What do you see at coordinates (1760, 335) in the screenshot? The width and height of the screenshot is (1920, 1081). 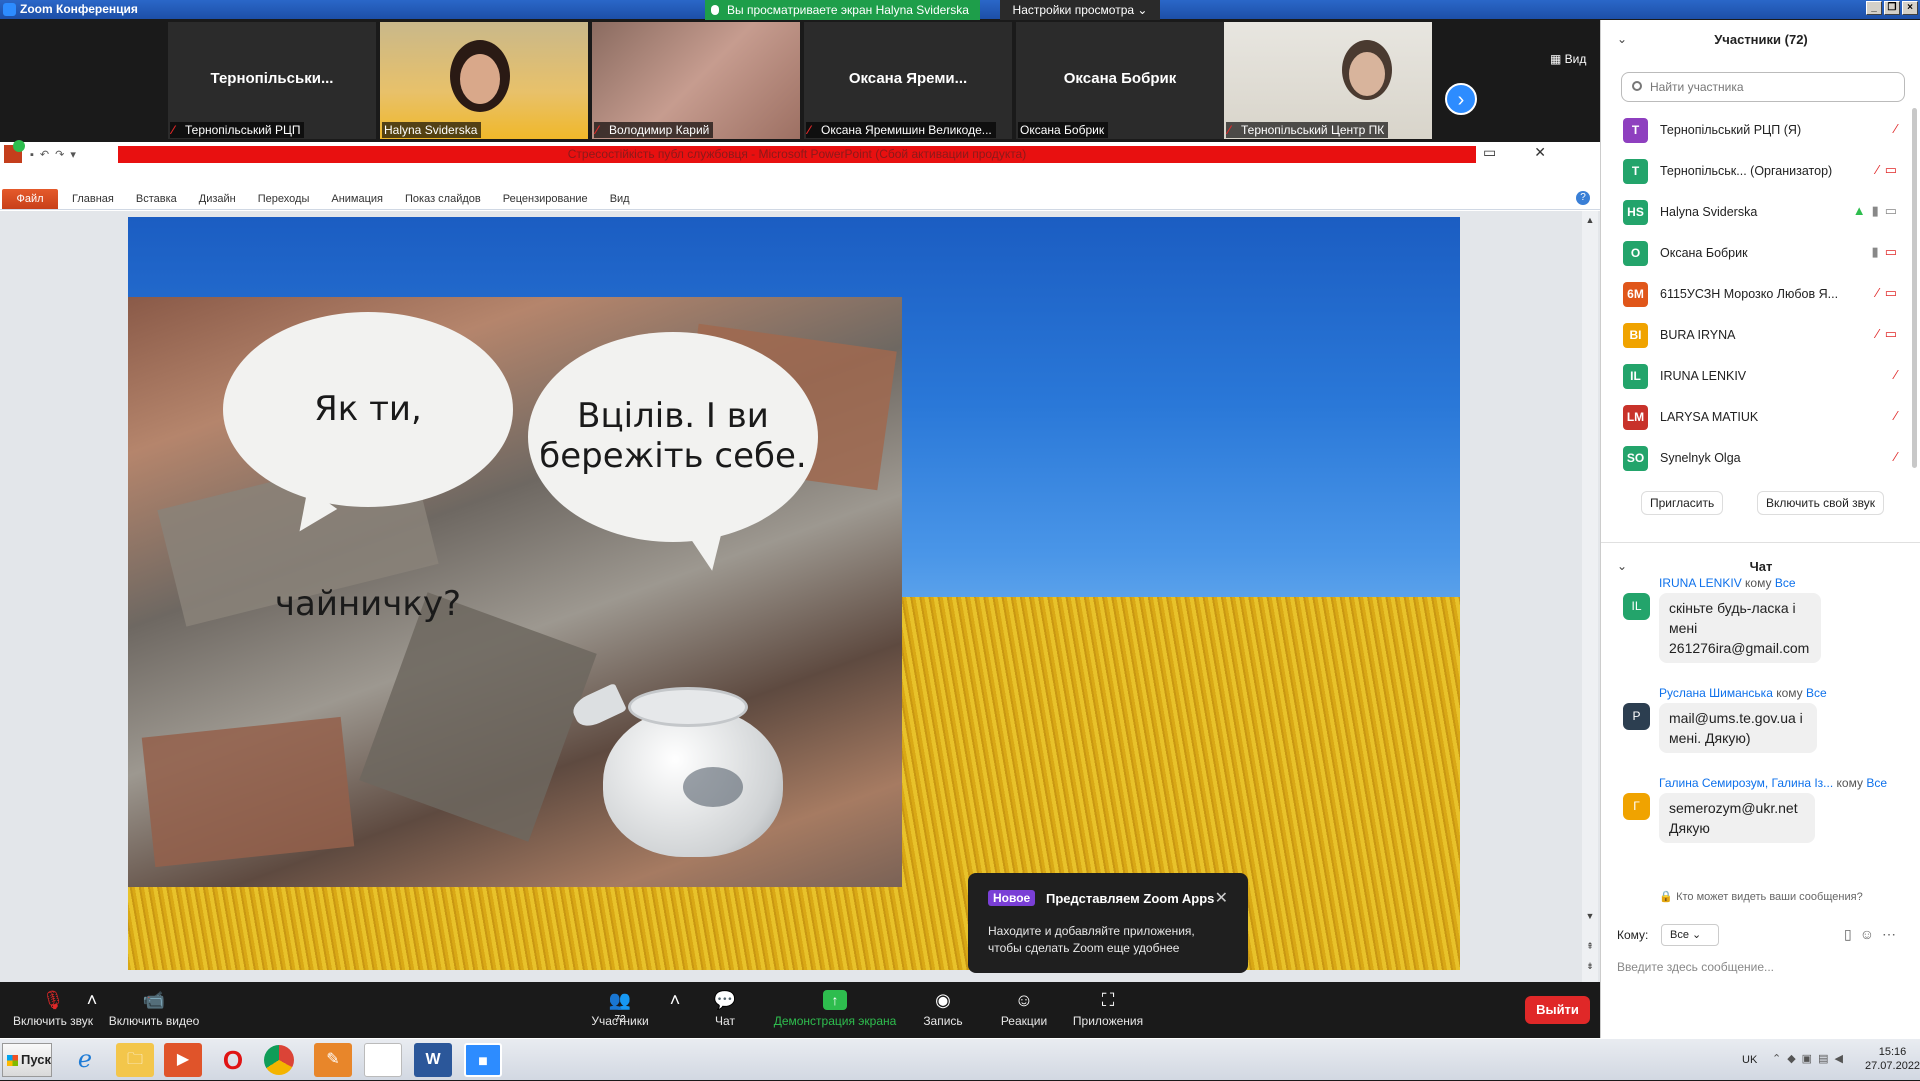 I see `participant-row: BI BURA IRYNA ⁄▭` at bounding box center [1760, 335].